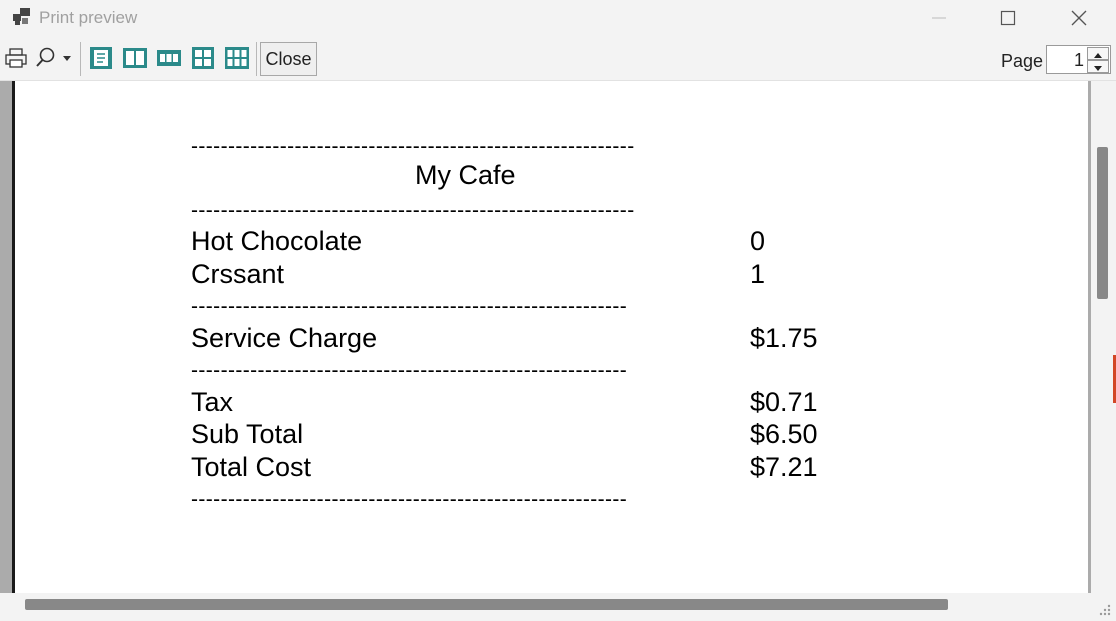  What do you see at coordinates (237, 58) in the screenshot?
I see `six-pages-icon` at bounding box center [237, 58].